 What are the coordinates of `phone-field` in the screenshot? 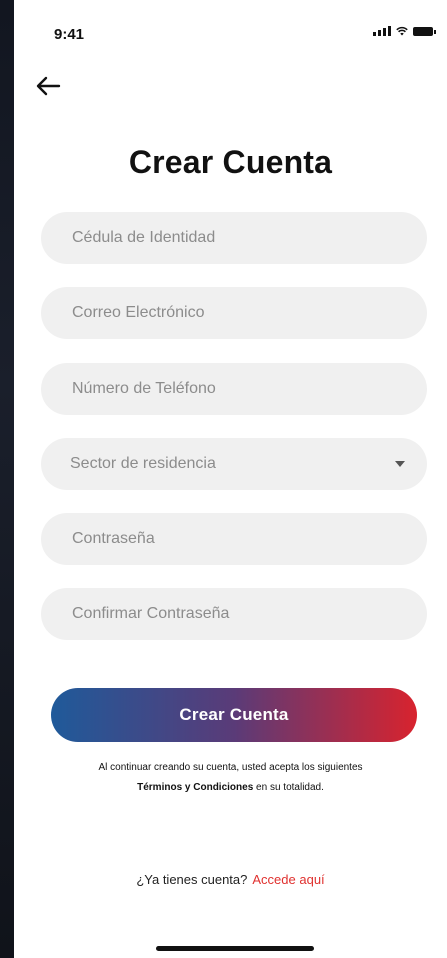 It's located at (234, 389).